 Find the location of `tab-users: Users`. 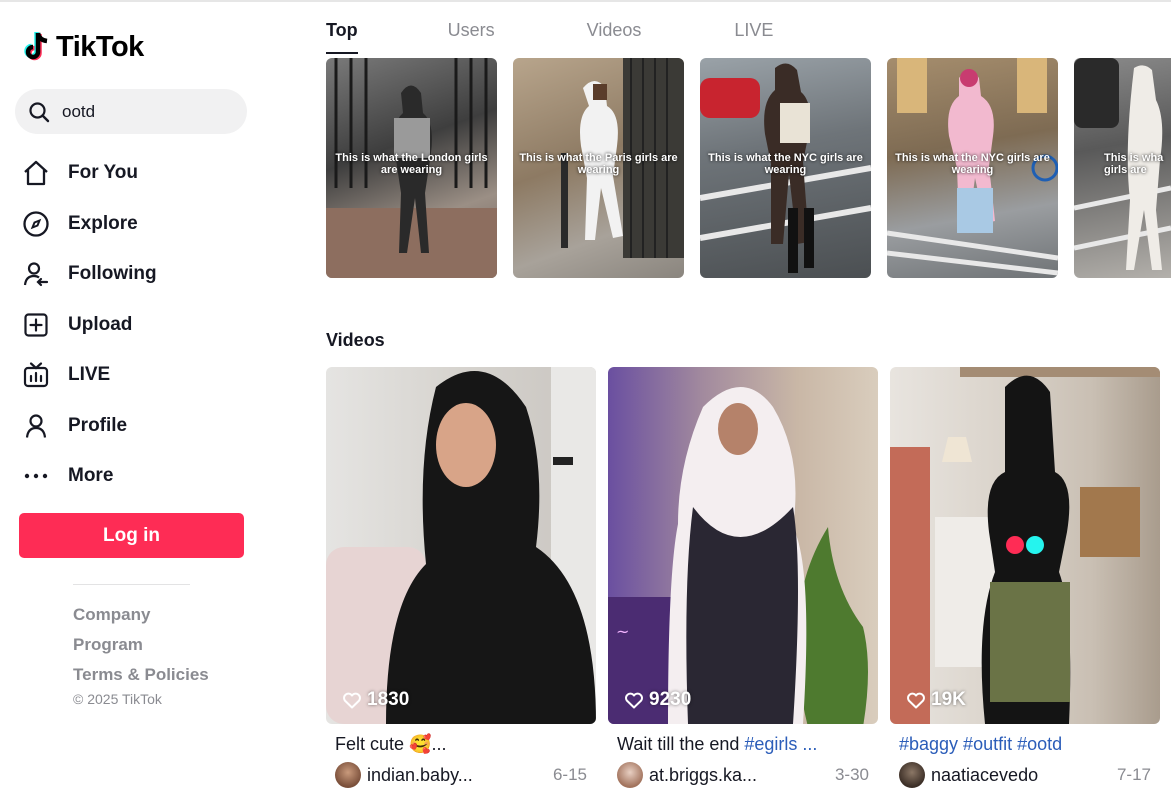

tab-users: Users is located at coordinates (471, 37).